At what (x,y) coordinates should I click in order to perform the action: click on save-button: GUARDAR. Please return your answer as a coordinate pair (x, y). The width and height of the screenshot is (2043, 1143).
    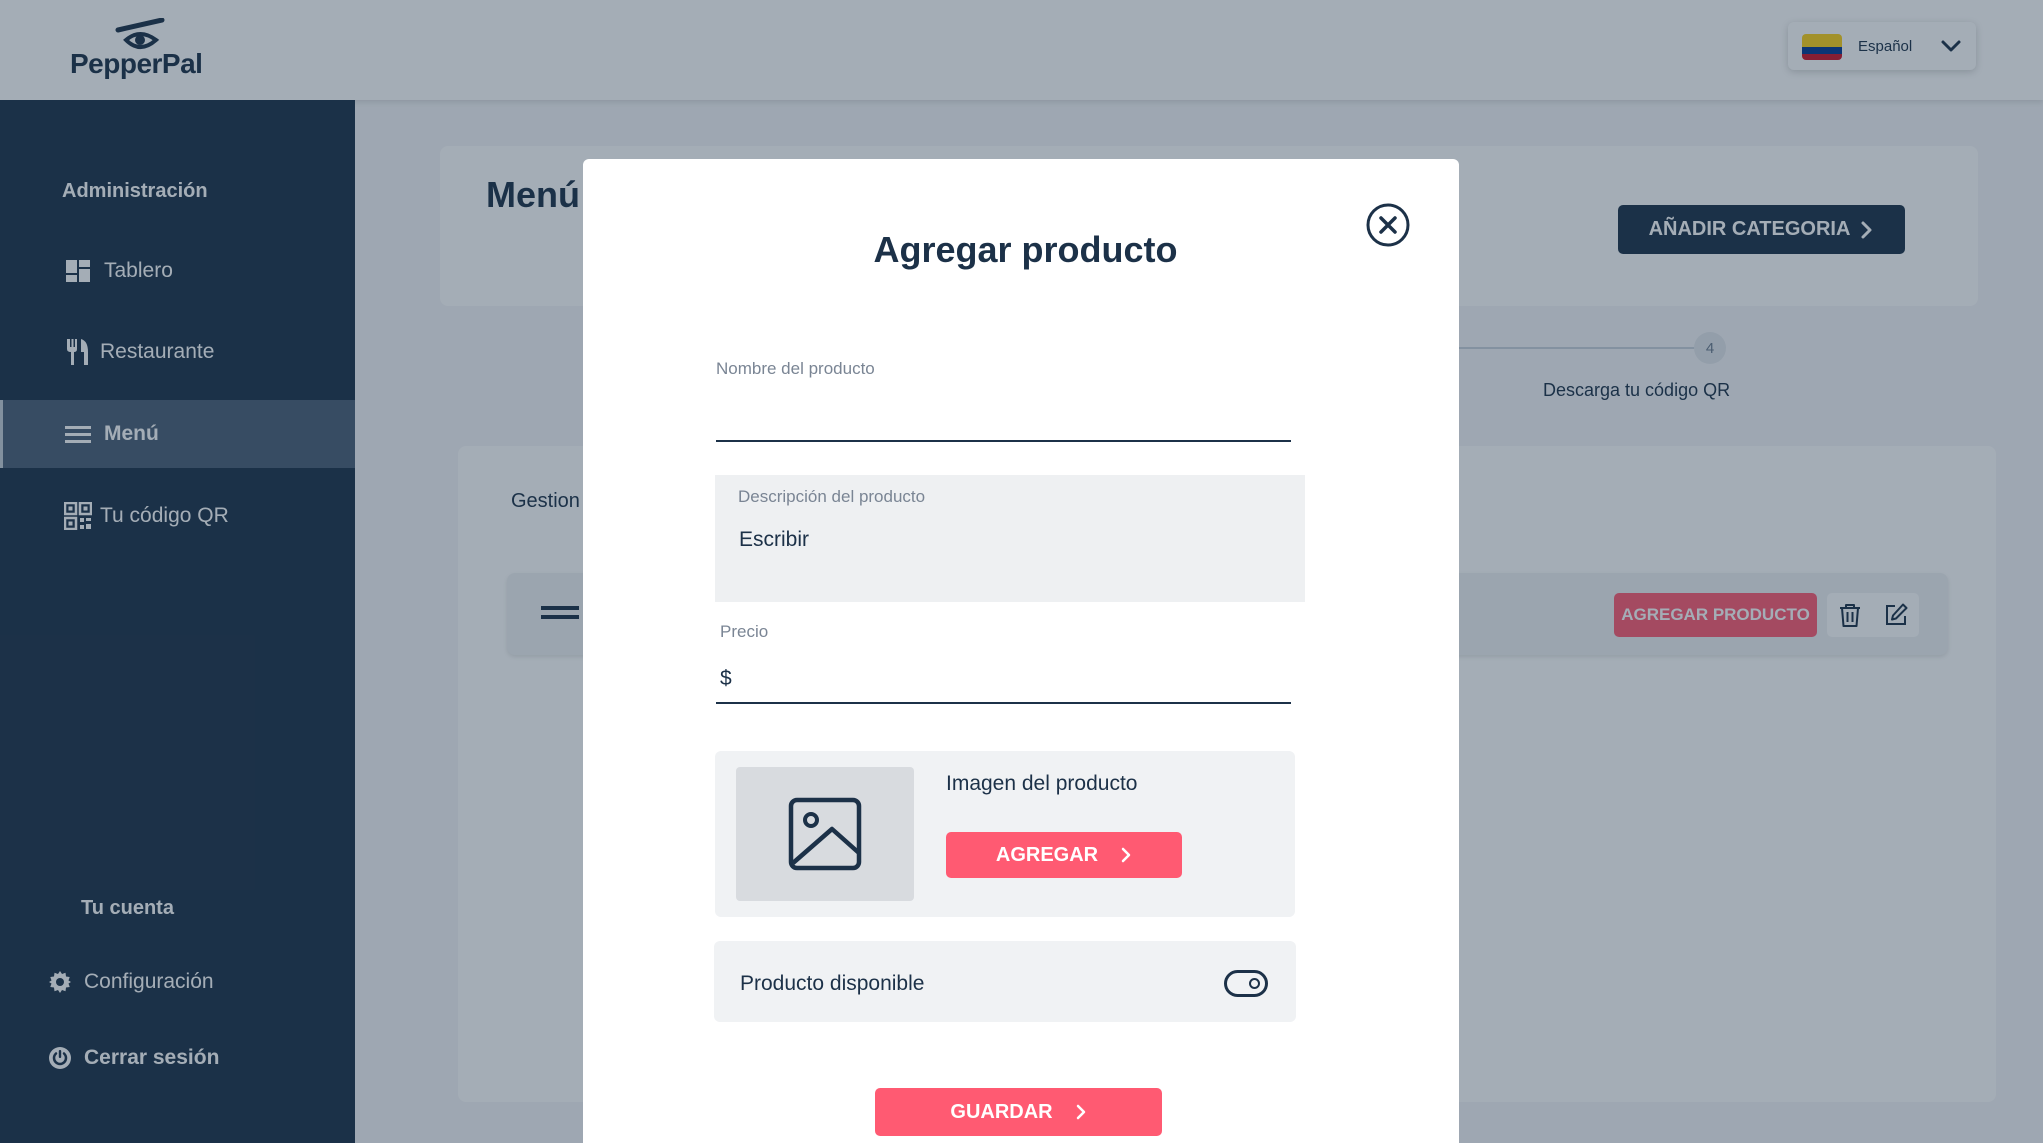
    Looking at the image, I should click on (1018, 1112).